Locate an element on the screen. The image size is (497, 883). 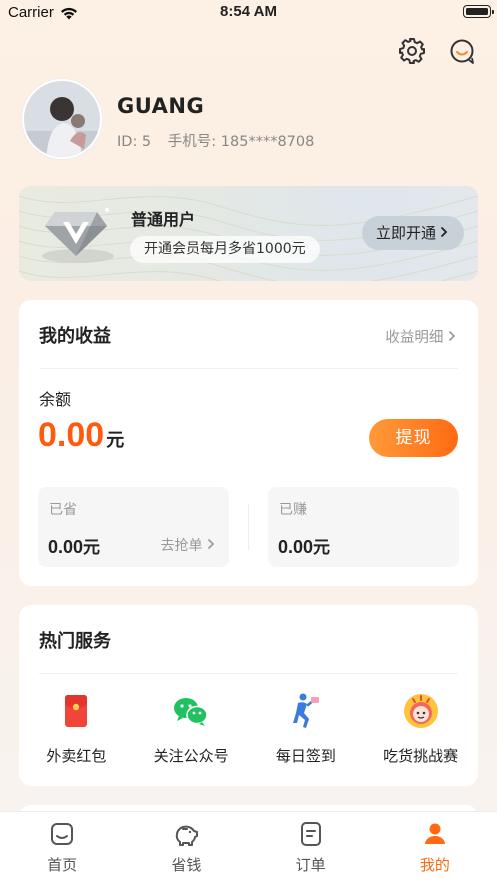
service-item-foodie-challenge: 吃货挑战赛 is located at coordinates (420, 728).